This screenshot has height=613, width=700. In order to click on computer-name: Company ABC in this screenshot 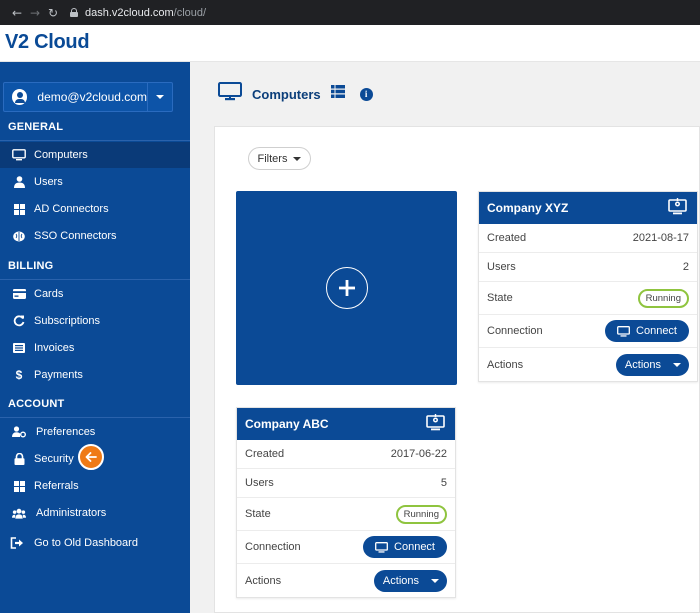, I will do `click(287, 424)`.